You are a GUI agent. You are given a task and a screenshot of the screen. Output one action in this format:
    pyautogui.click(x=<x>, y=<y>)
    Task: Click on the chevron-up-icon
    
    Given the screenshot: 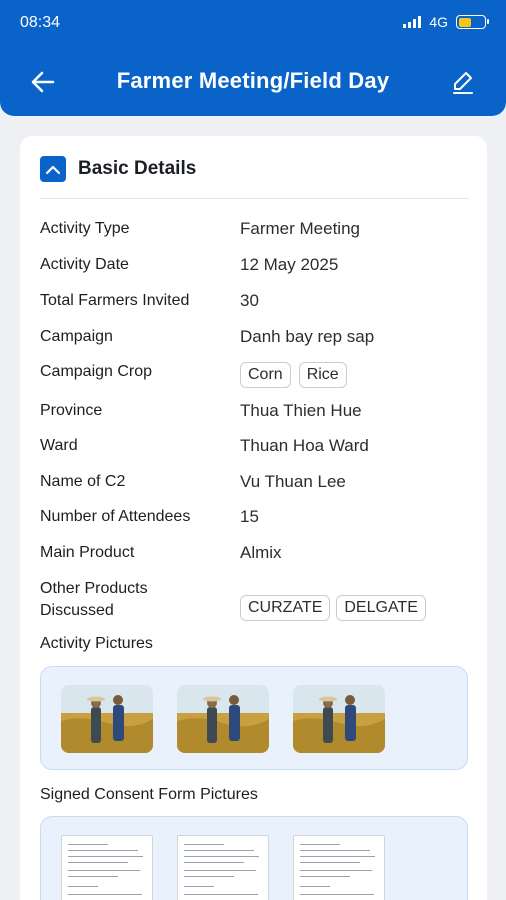 What is the action you would take?
    pyautogui.click(x=53, y=169)
    